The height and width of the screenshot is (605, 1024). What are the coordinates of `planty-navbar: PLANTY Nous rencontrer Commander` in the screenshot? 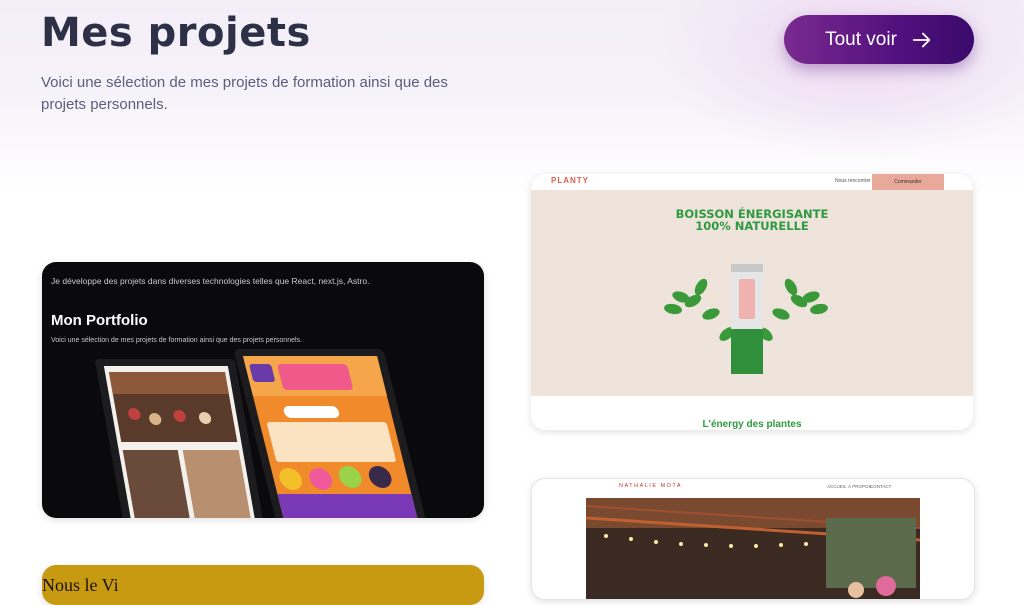 It's located at (752, 182).